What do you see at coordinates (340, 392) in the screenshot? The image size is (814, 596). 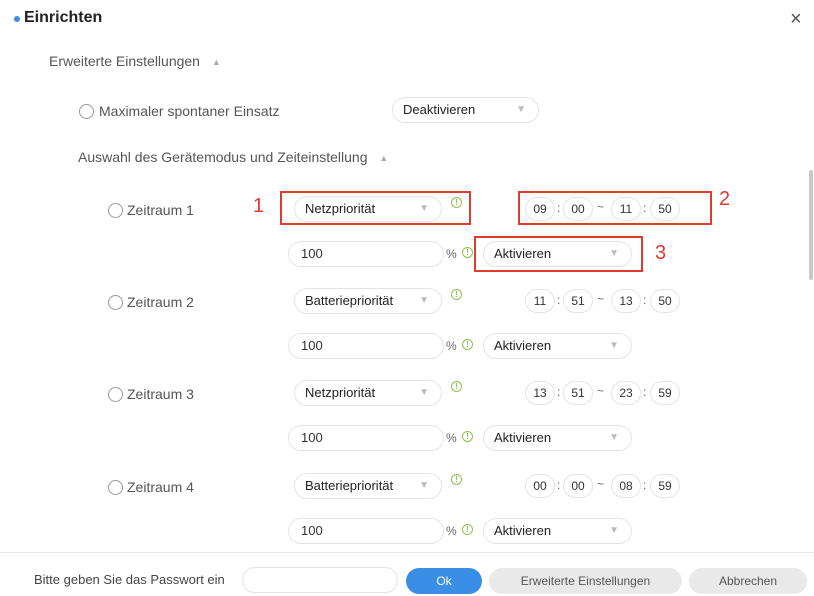 I see `period-mode-value: Netzpriorität` at bounding box center [340, 392].